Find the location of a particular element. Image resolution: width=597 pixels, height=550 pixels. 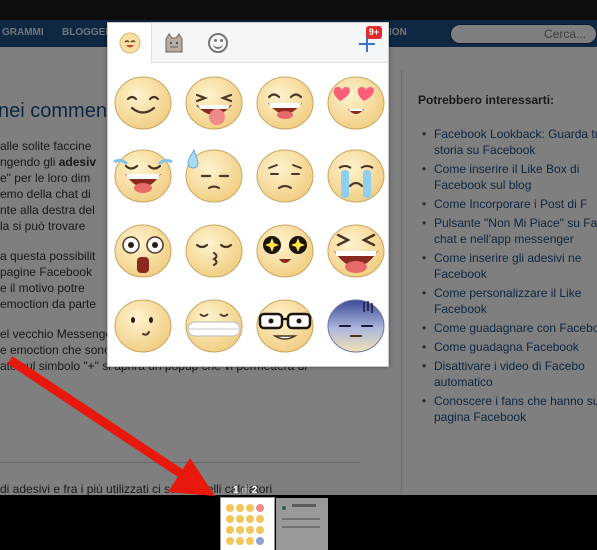

sticker-smile is located at coordinates (143, 103).